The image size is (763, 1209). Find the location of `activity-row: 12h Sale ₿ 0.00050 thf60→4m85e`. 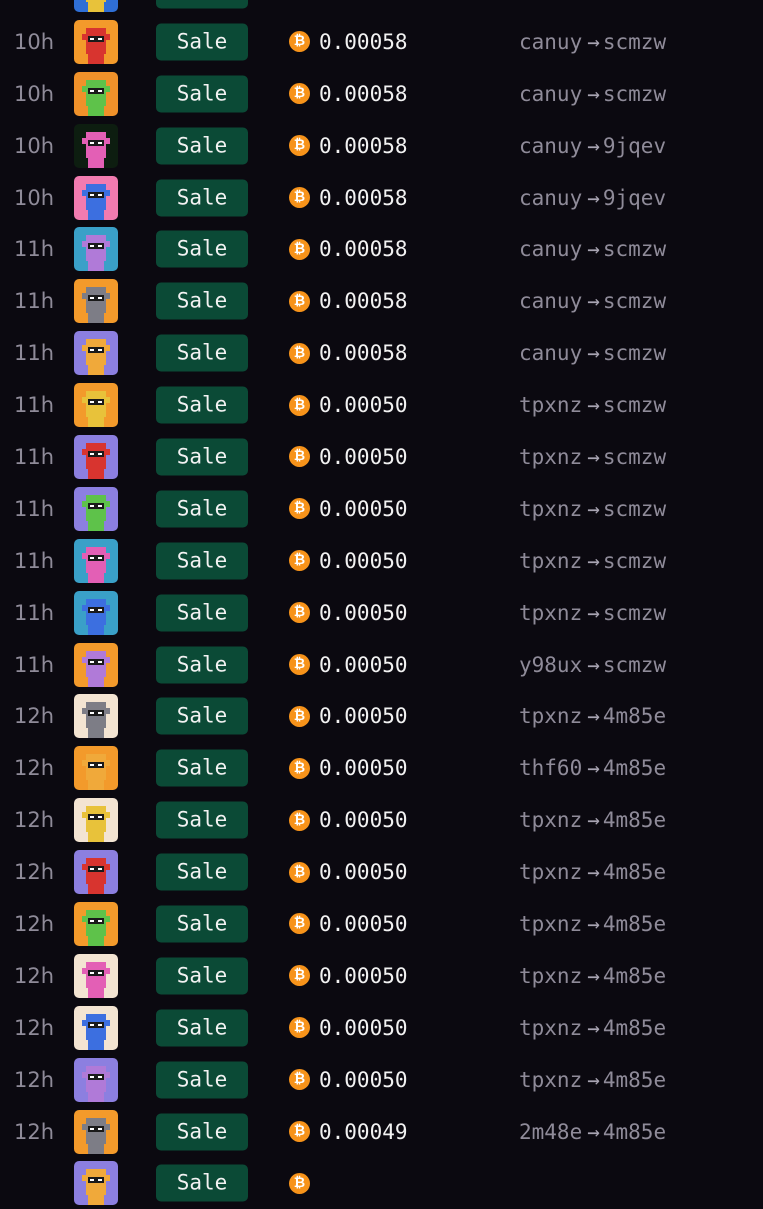

activity-row: 12h Sale ₿ 0.00050 thf60→4m85e is located at coordinates (381, 768).